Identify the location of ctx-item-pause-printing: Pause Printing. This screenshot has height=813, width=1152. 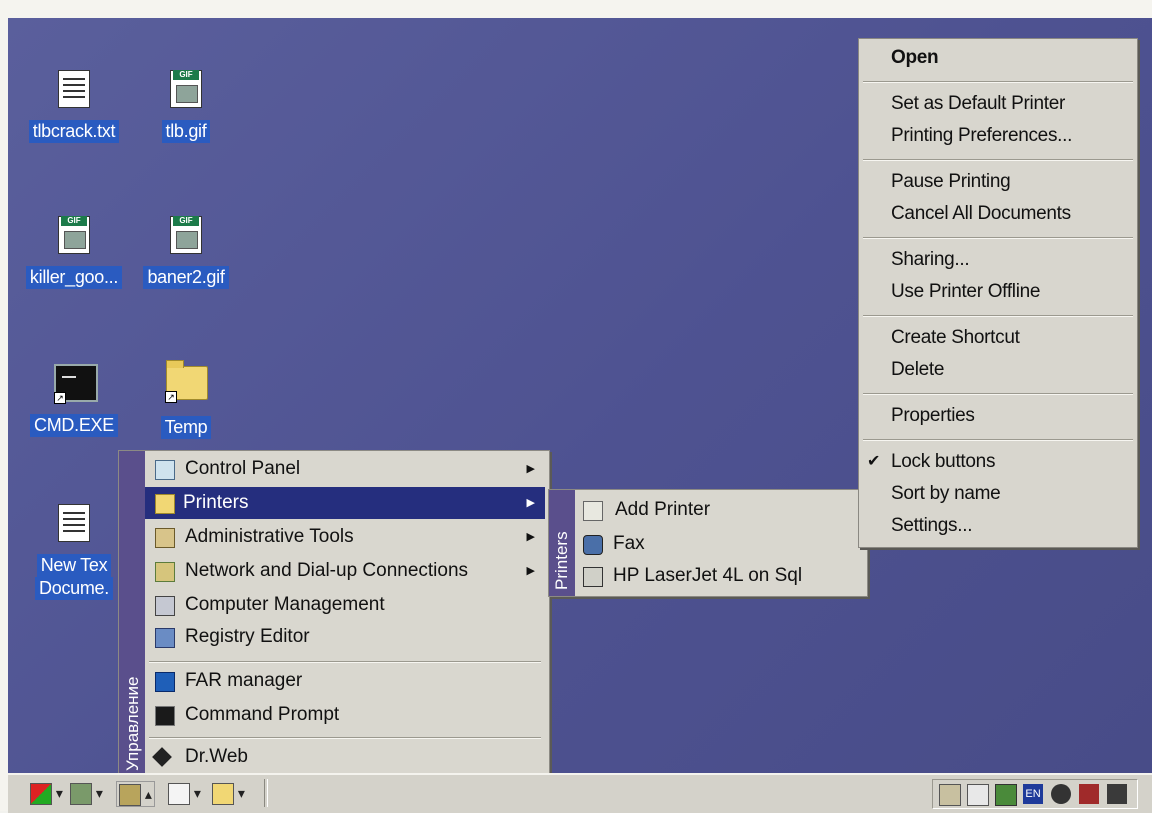
(951, 182).